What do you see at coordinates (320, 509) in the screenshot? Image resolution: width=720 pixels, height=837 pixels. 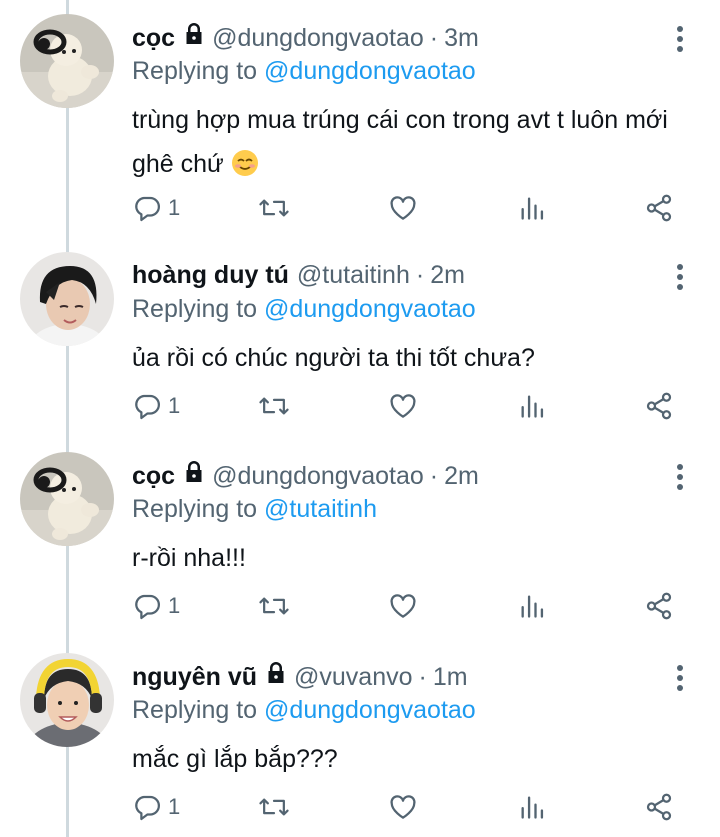 I see `mention-link: @tutaitinh` at bounding box center [320, 509].